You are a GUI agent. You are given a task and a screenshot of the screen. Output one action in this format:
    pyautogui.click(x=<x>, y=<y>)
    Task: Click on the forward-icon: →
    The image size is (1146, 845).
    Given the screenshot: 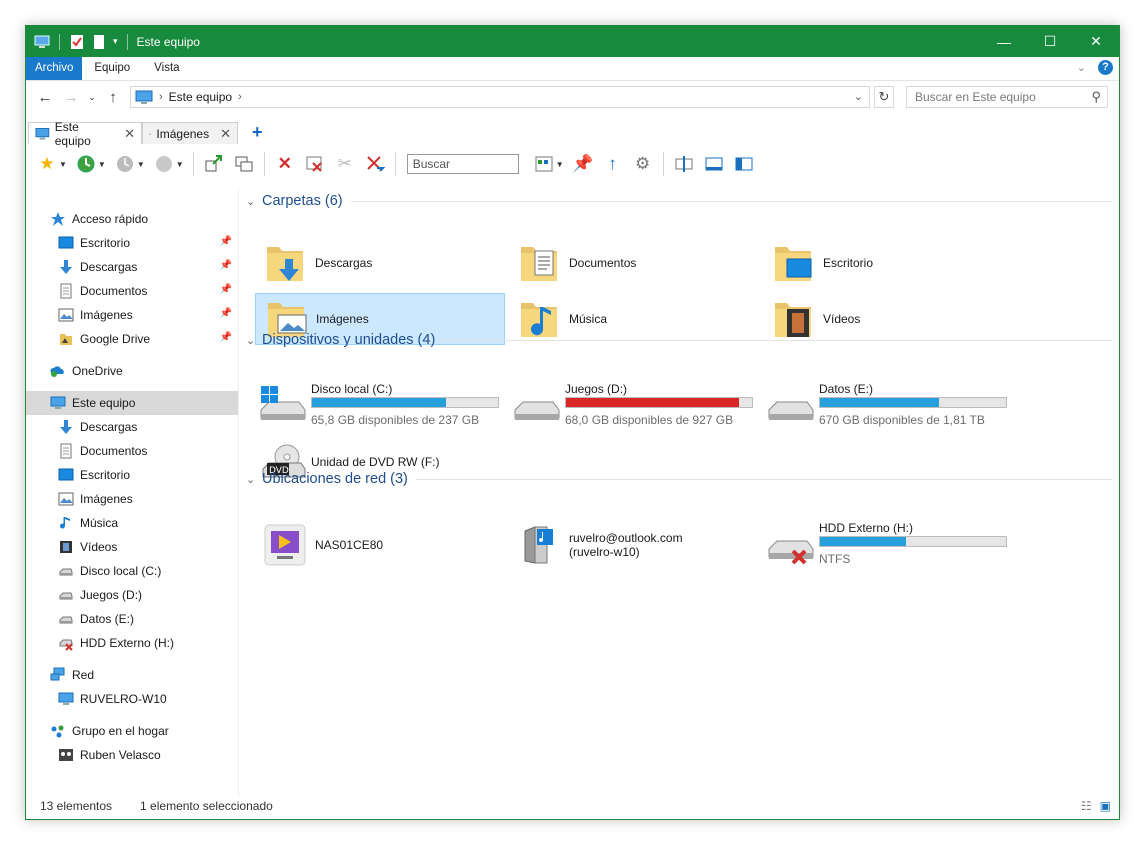 What is the action you would take?
    pyautogui.click(x=71, y=97)
    